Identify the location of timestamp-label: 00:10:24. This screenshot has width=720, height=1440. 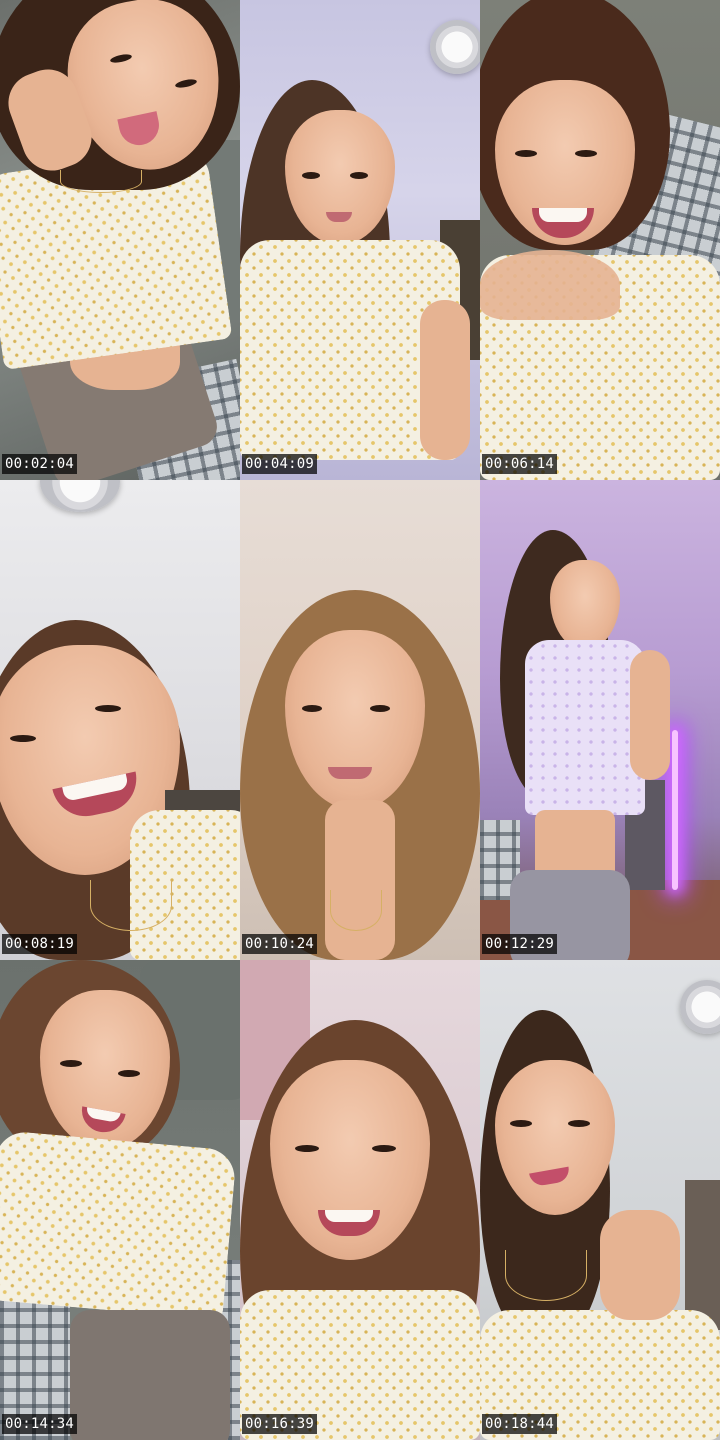
(280, 944).